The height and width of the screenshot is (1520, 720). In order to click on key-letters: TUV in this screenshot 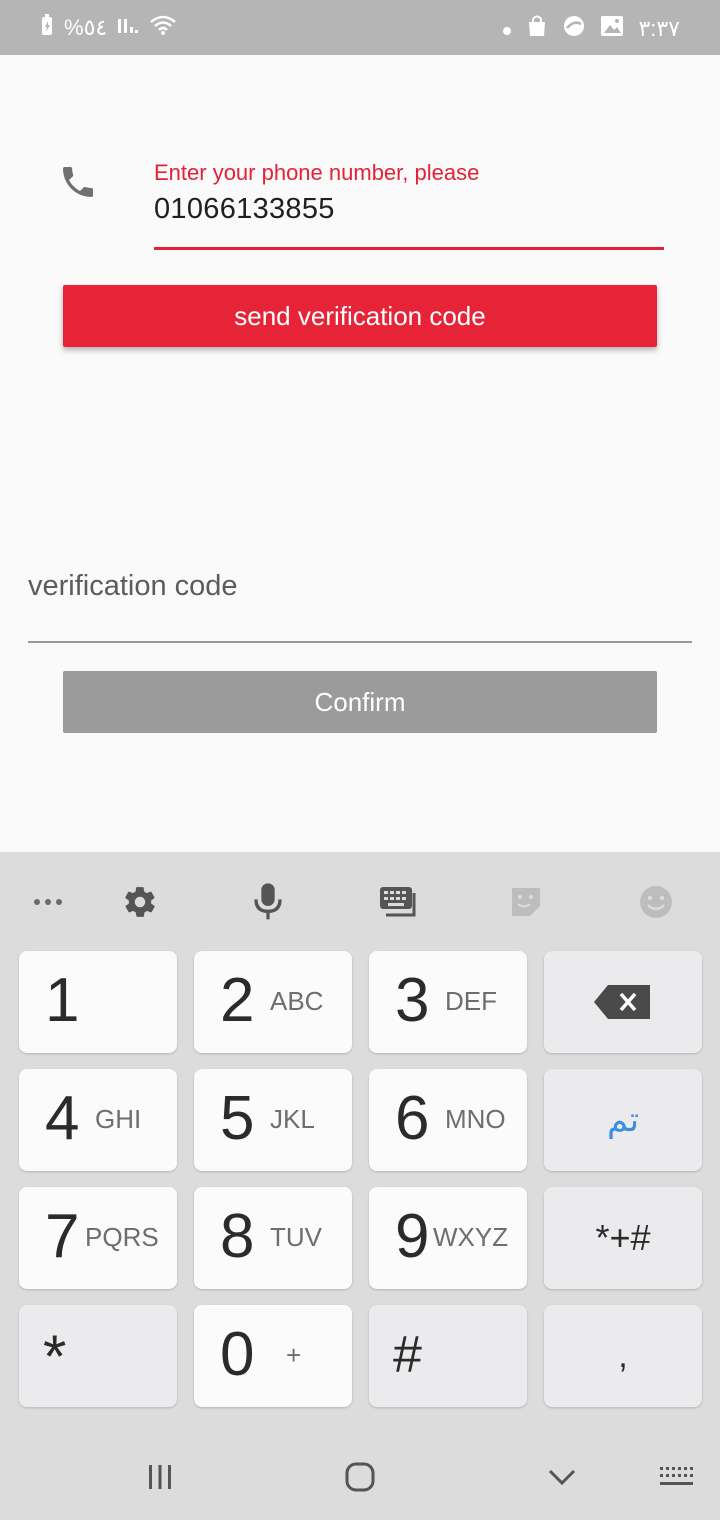, I will do `click(296, 1237)`.